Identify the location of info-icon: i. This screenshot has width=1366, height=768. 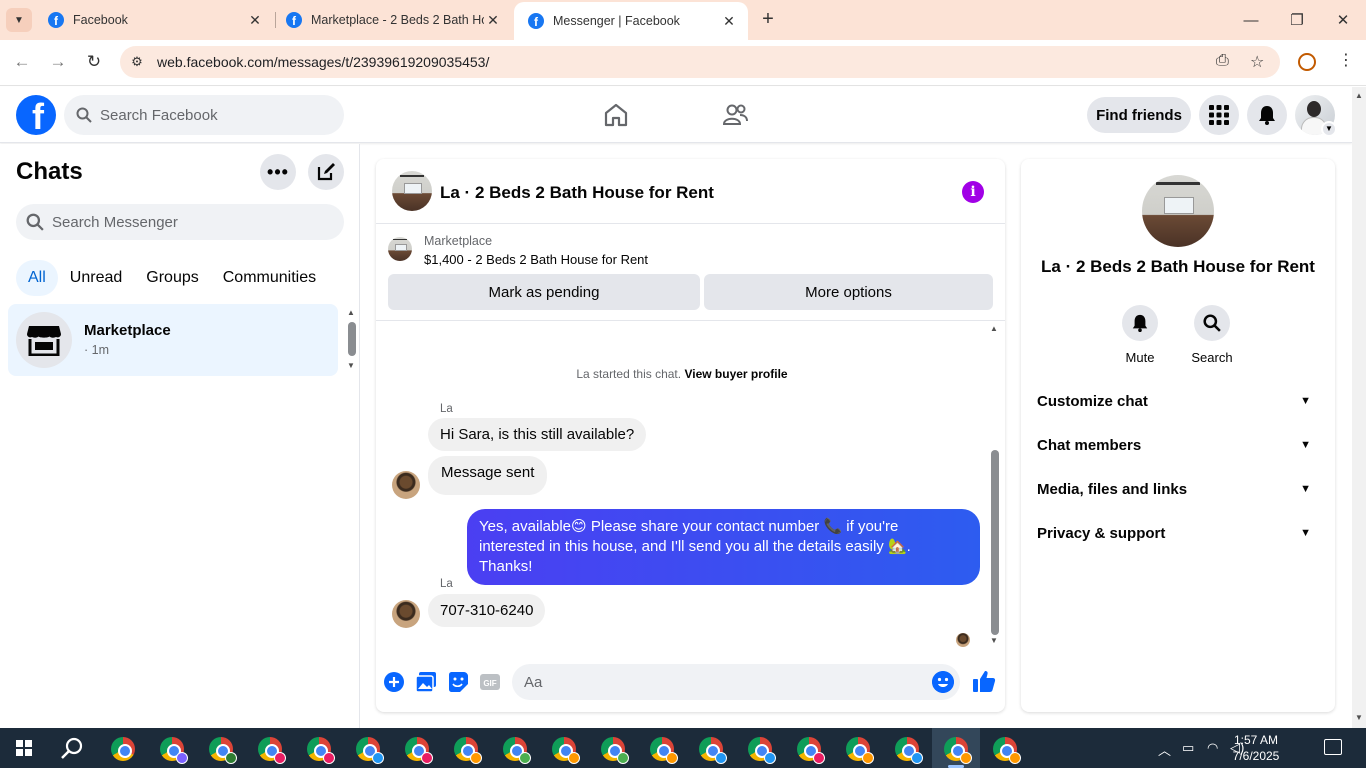
(973, 192).